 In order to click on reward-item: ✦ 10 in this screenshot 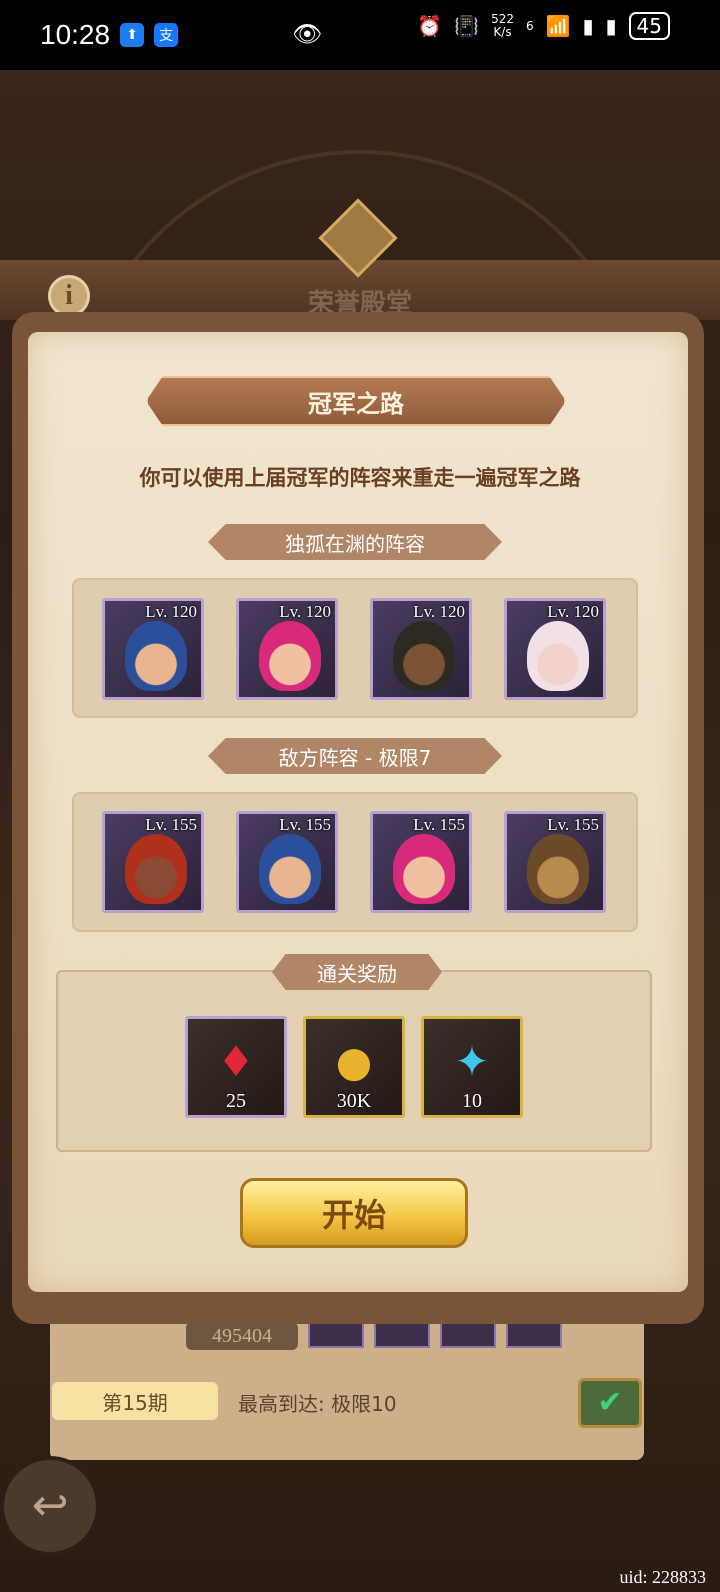, I will do `click(472, 1067)`.